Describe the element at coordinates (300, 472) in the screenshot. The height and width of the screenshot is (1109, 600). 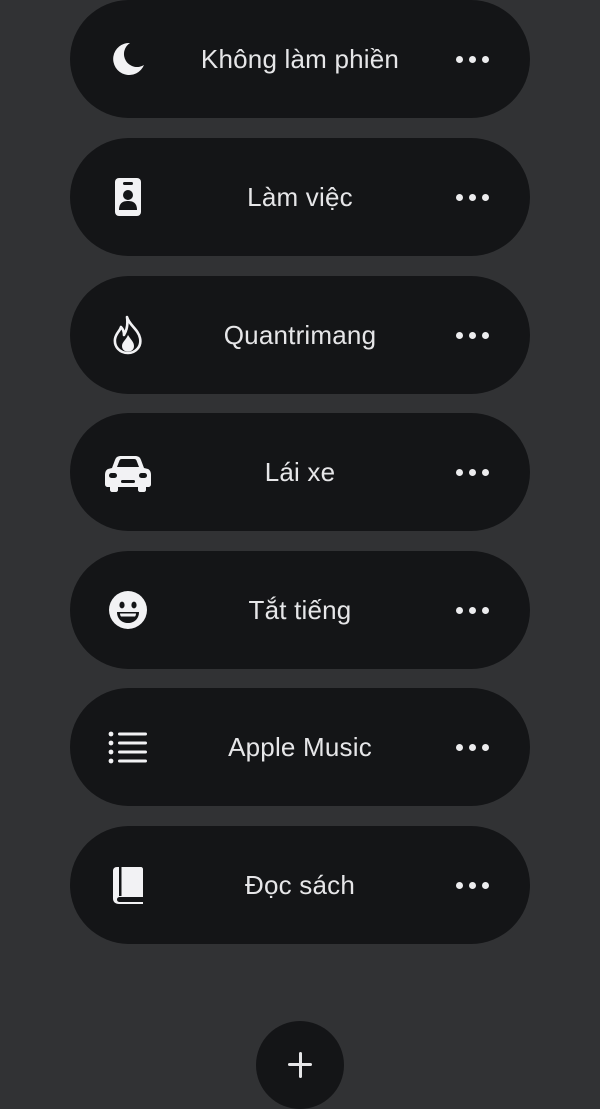
I see `focus-item-driving: Lái xe` at that location.